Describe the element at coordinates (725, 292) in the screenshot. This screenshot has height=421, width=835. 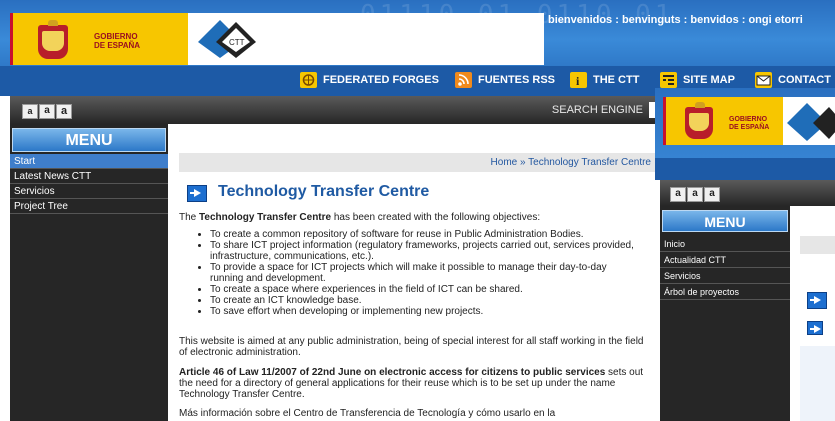
I see `sidebar-item-arbol: Árbol de proyectos` at that location.